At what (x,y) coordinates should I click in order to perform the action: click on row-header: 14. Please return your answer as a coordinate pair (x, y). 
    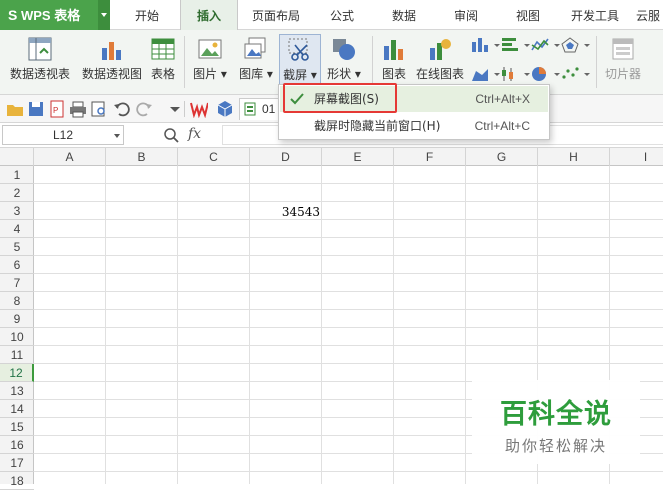
    Looking at the image, I should click on (17, 409).